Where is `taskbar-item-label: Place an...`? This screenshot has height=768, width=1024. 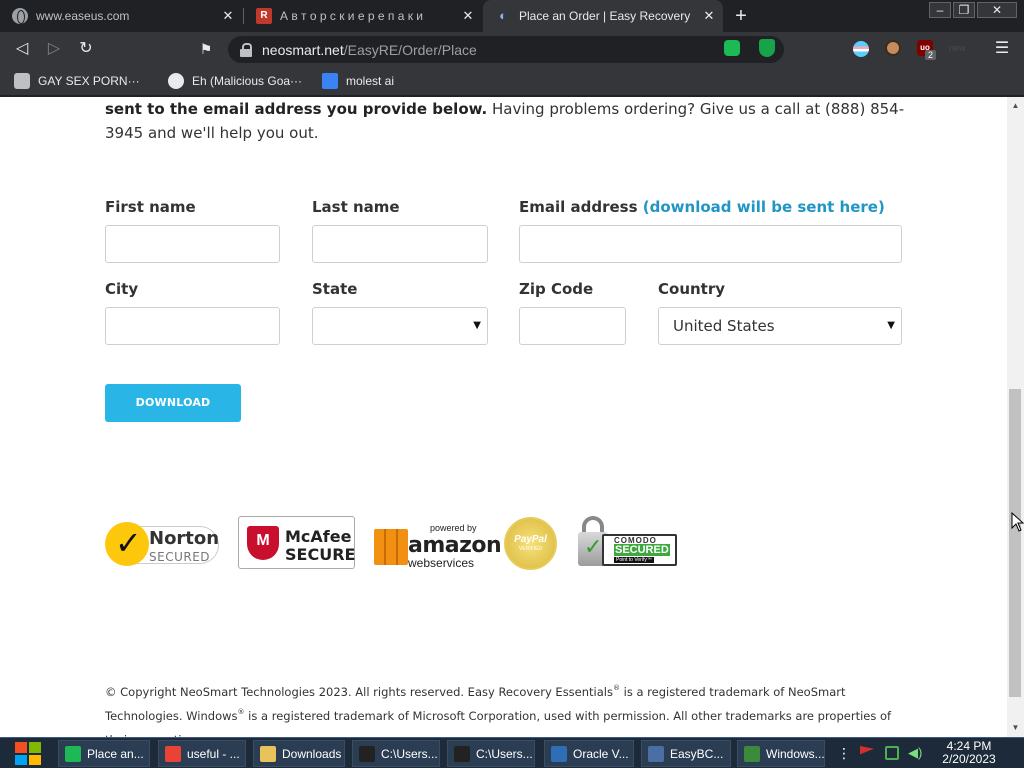
taskbar-item-label: Place an... is located at coordinates (115, 753).